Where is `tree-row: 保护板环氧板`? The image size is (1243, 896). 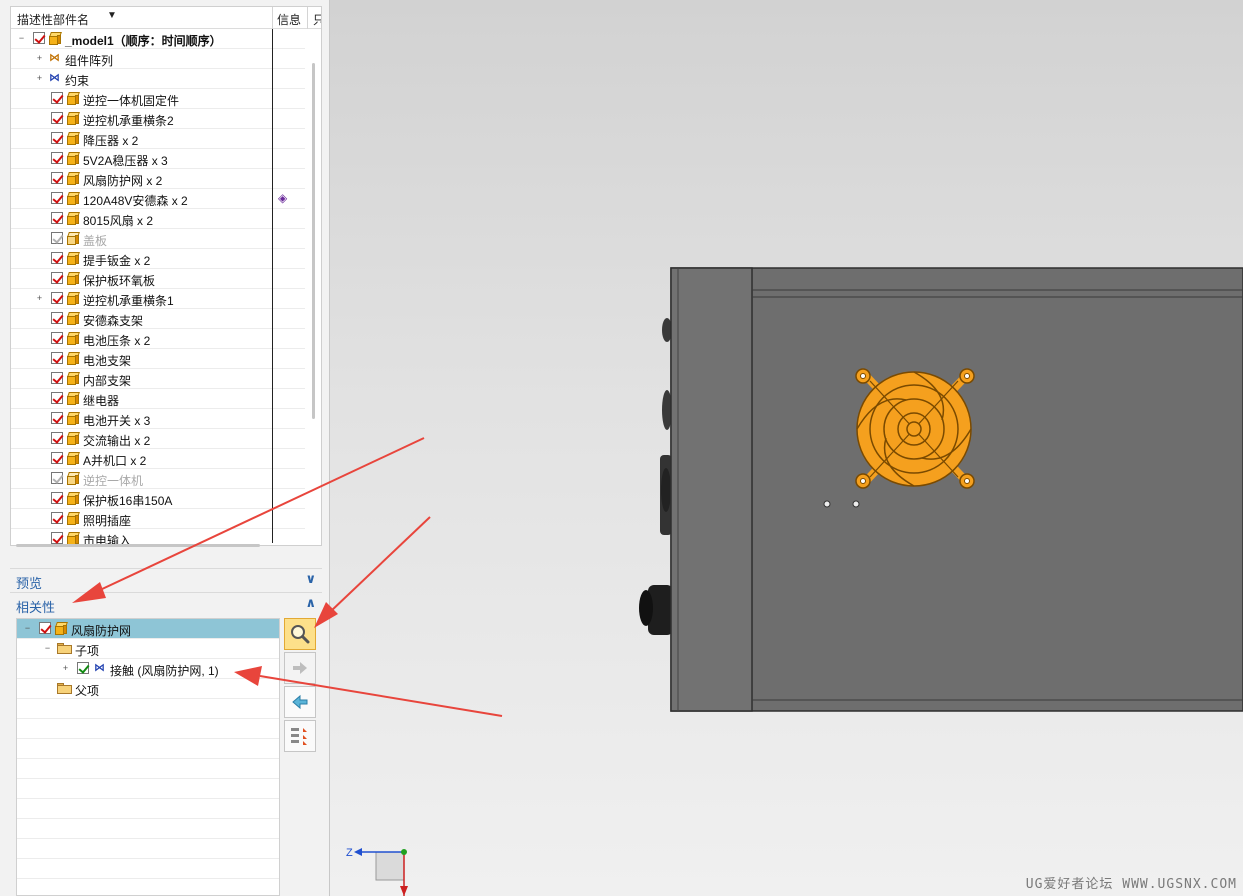
tree-row: 保护板环氧板 is located at coordinates (158, 279).